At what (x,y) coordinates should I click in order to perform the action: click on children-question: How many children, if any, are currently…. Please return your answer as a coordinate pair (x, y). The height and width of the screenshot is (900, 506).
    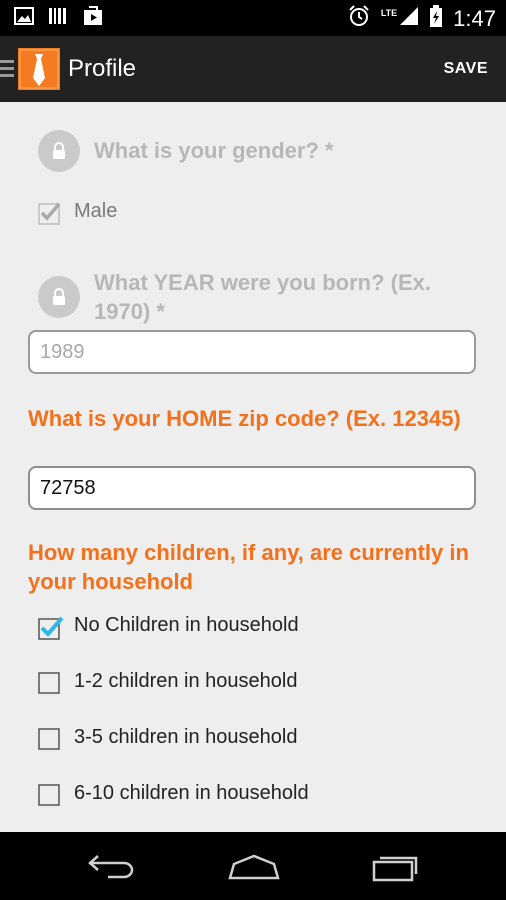
    Looking at the image, I should click on (248, 567).